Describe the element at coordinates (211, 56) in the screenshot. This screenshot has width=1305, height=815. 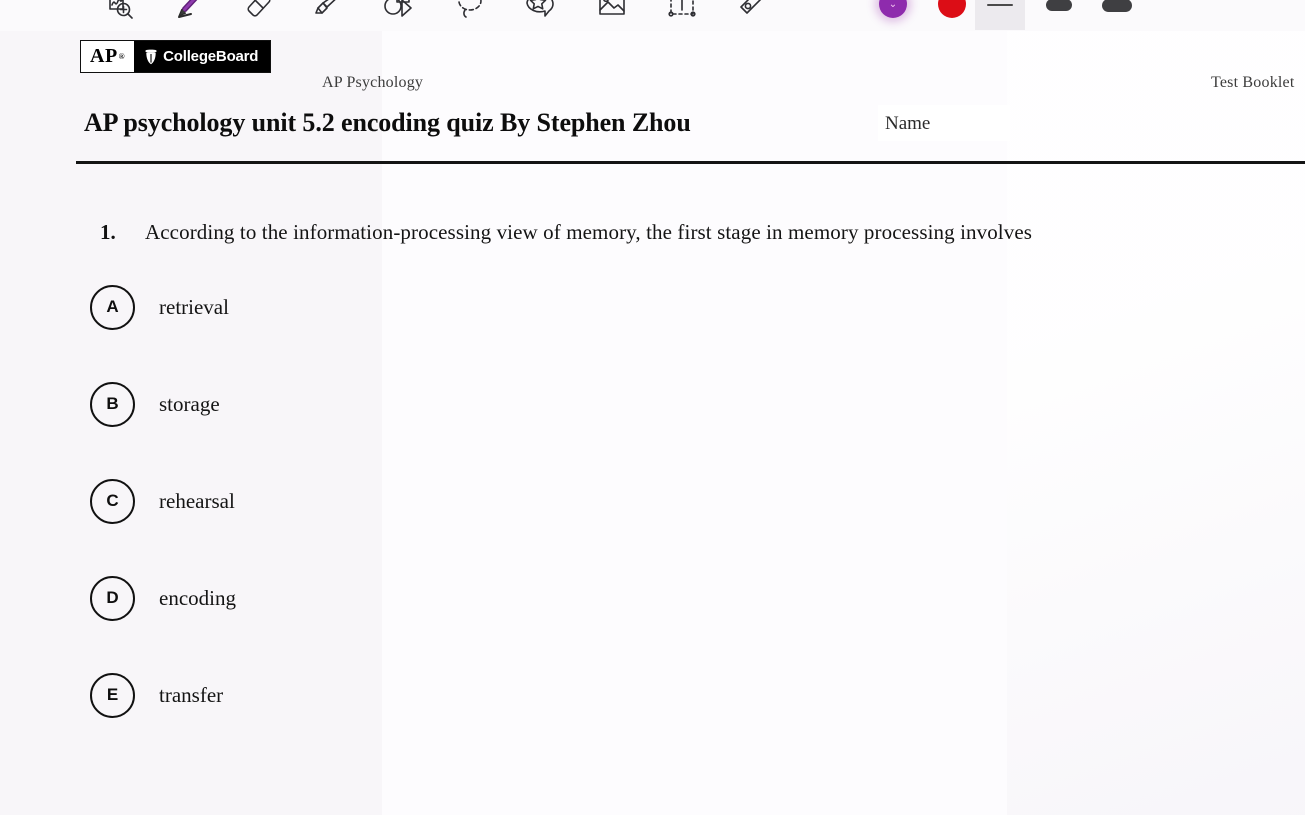
I see `collegeboard-text: CollegeBoard` at that location.